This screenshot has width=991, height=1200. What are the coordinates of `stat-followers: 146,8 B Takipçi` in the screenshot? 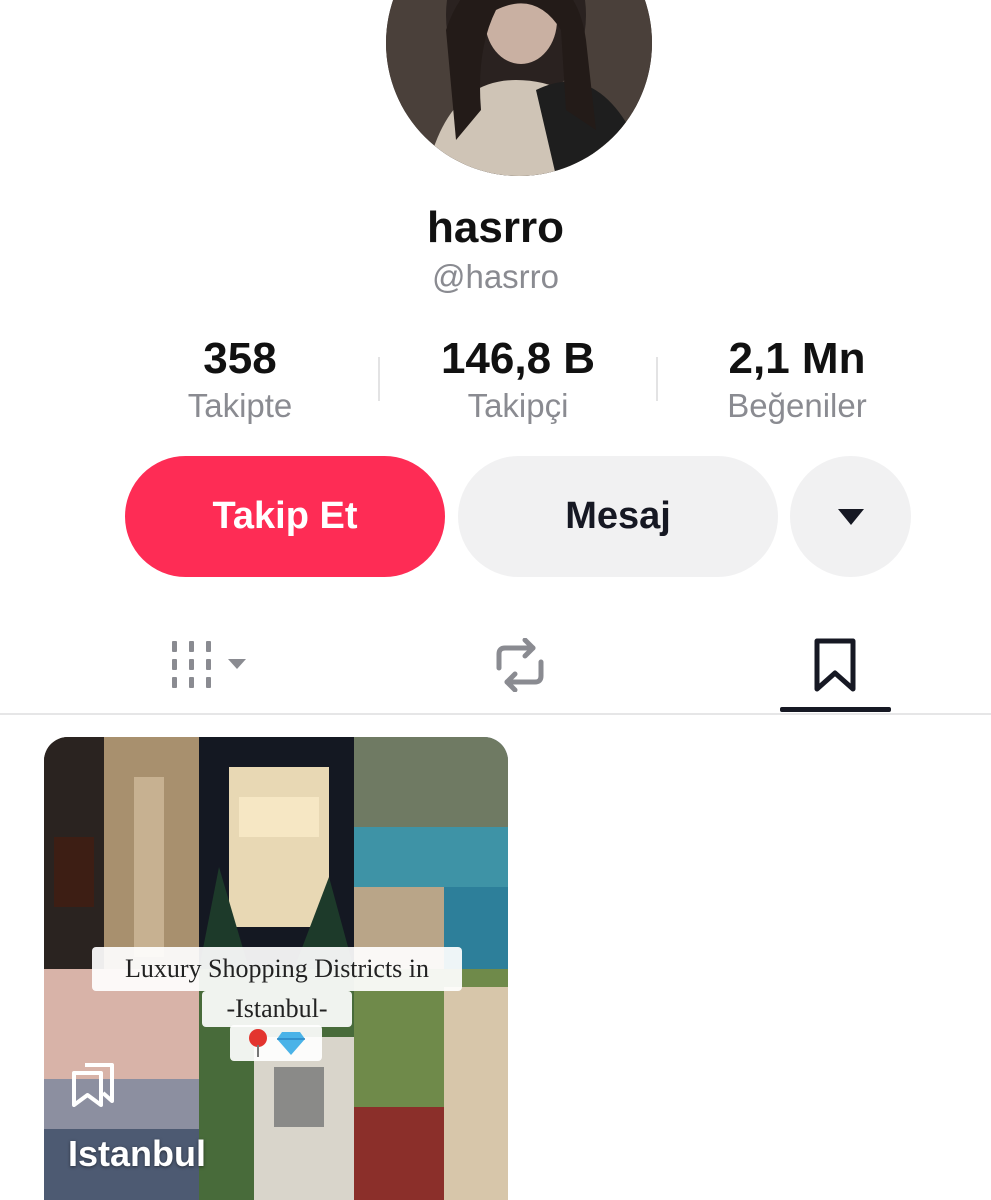 It's located at (518, 381).